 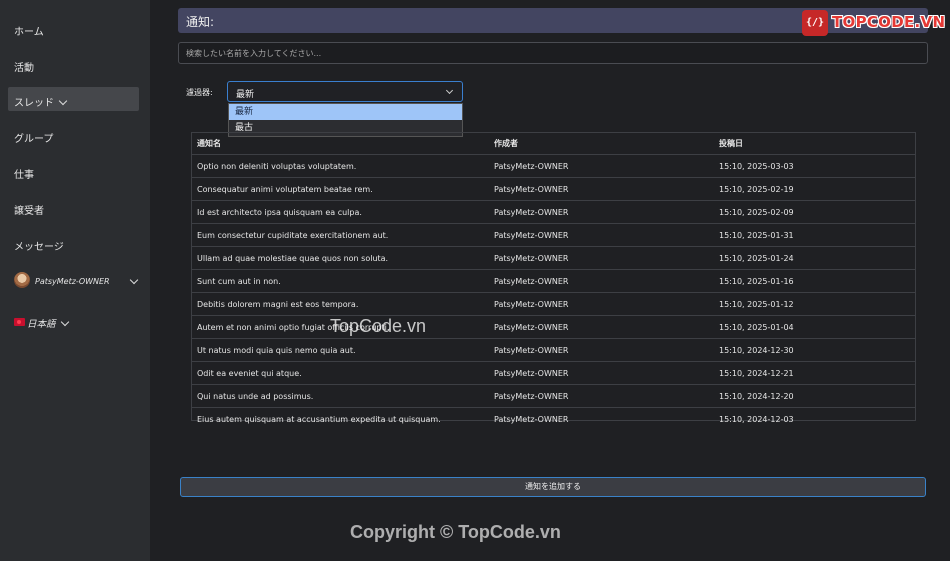 I want to click on cell-name: Optio non deleniti voluptas voluptatem., so click(x=340, y=166).